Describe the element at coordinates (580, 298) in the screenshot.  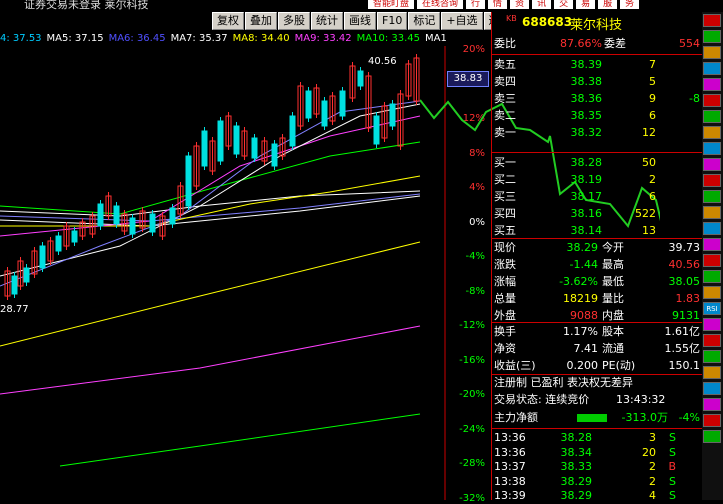
I see `quote-value: 18219` at that location.